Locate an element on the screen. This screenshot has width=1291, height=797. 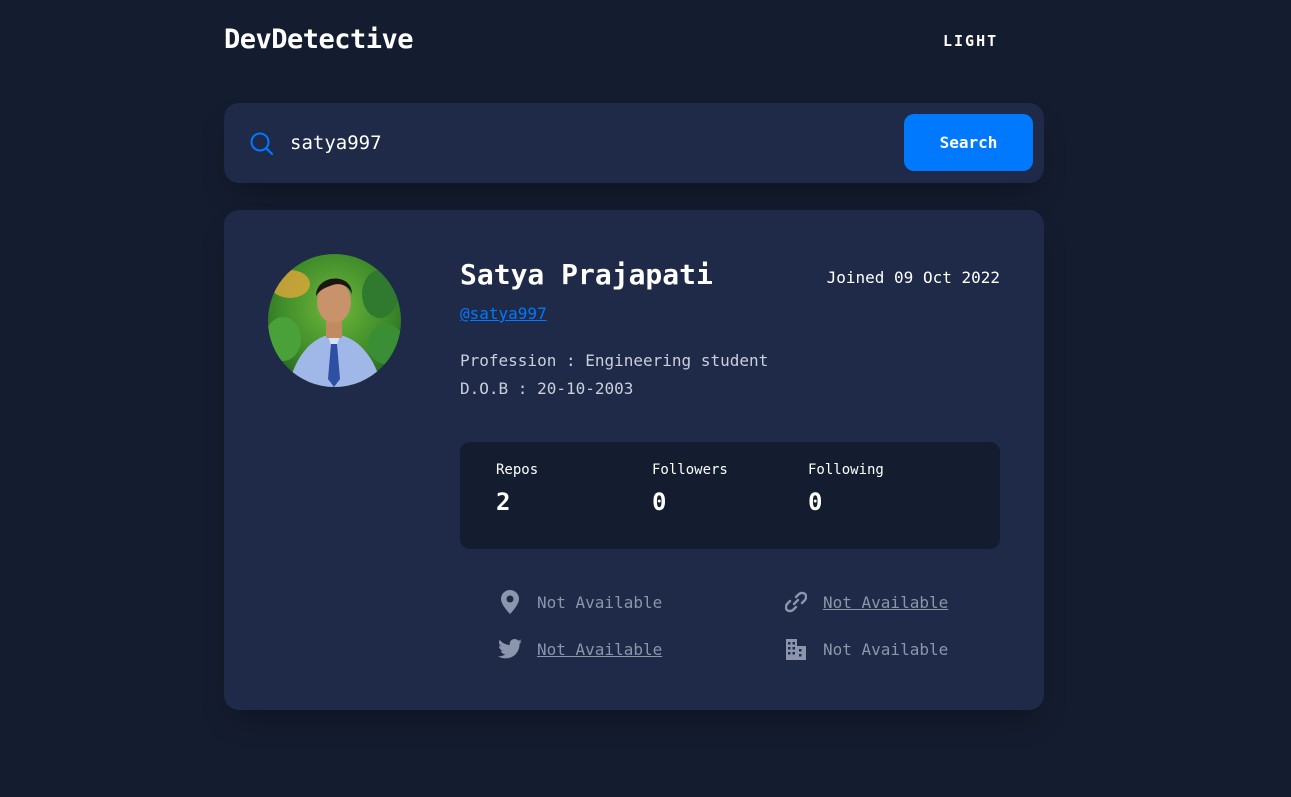
stat-value: 2 is located at coordinates (503, 502).